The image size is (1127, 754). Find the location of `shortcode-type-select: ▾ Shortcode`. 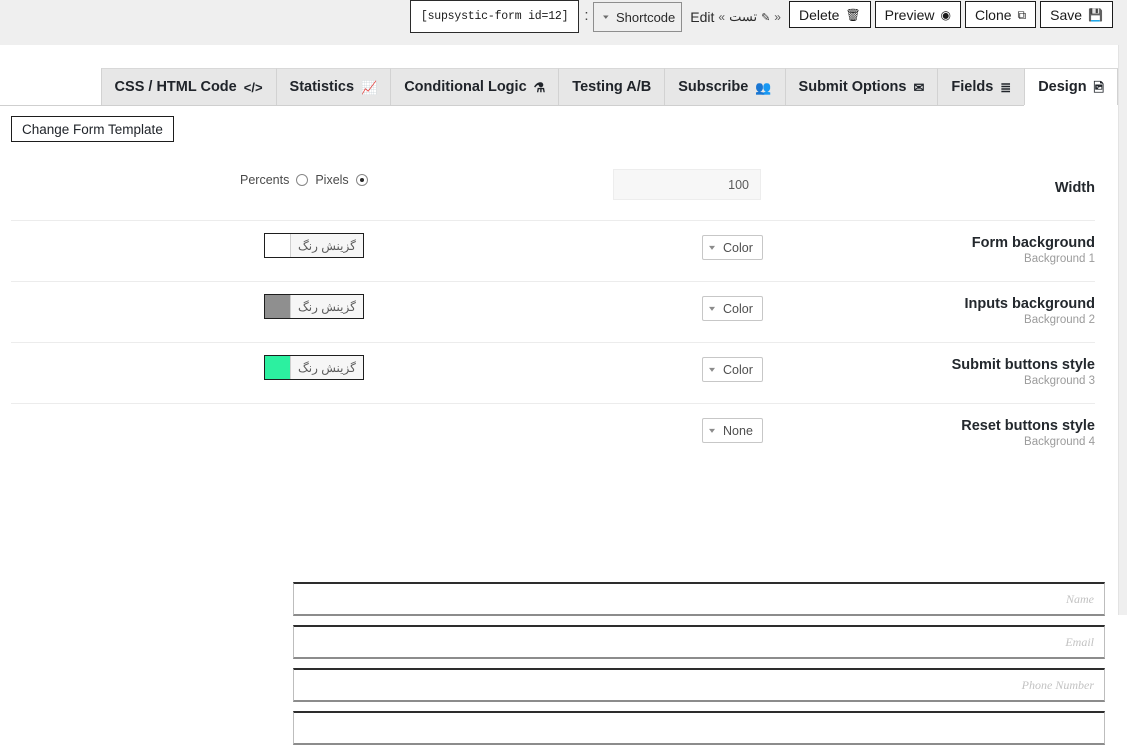

shortcode-type-select: ▾ Shortcode is located at coordinates (638, 17).